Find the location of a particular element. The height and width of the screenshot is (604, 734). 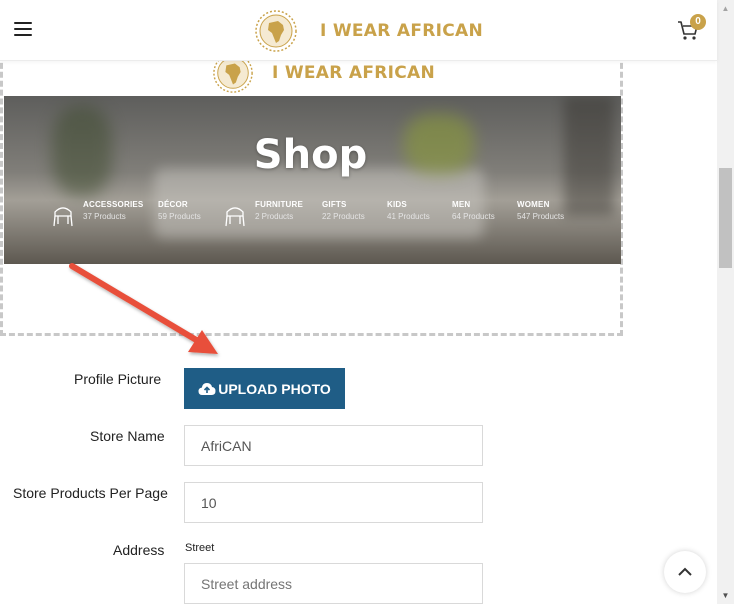

menu-icon is located at coordinates (23, 29).